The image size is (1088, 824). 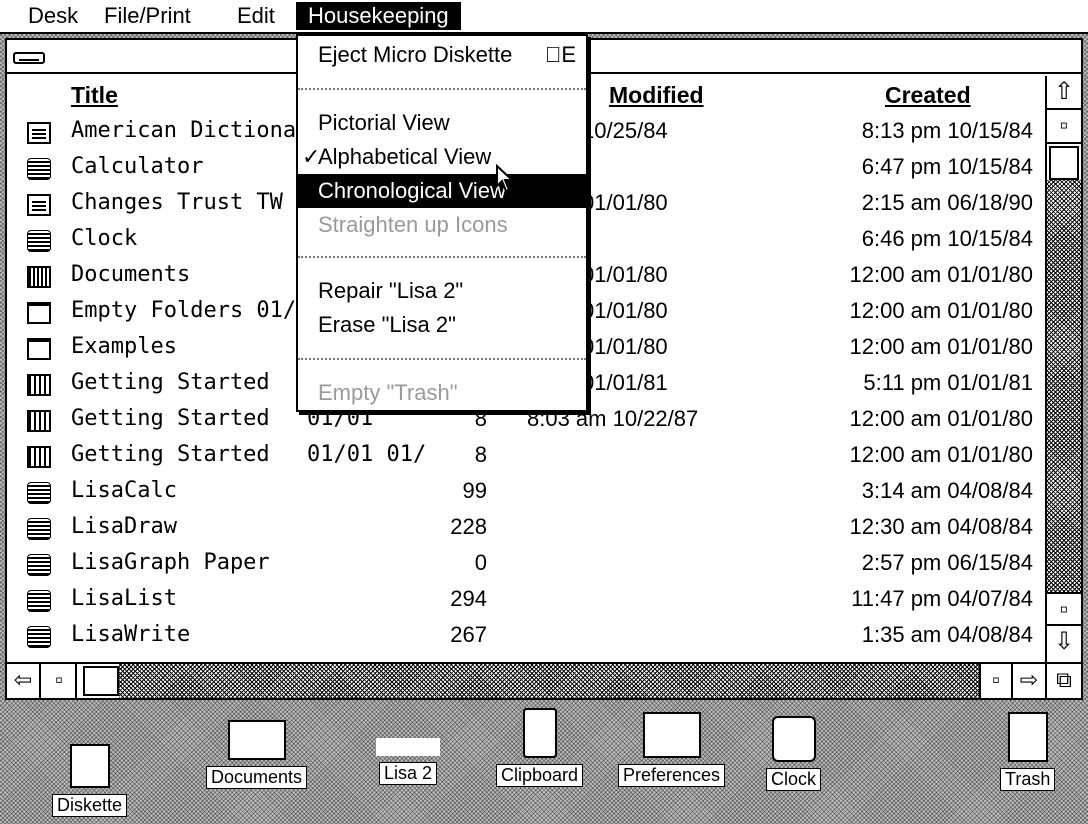 I want to click on vertical-scrollbar: ⇧ ▫ ▫ ⇩, so click(x=1063, y=369).